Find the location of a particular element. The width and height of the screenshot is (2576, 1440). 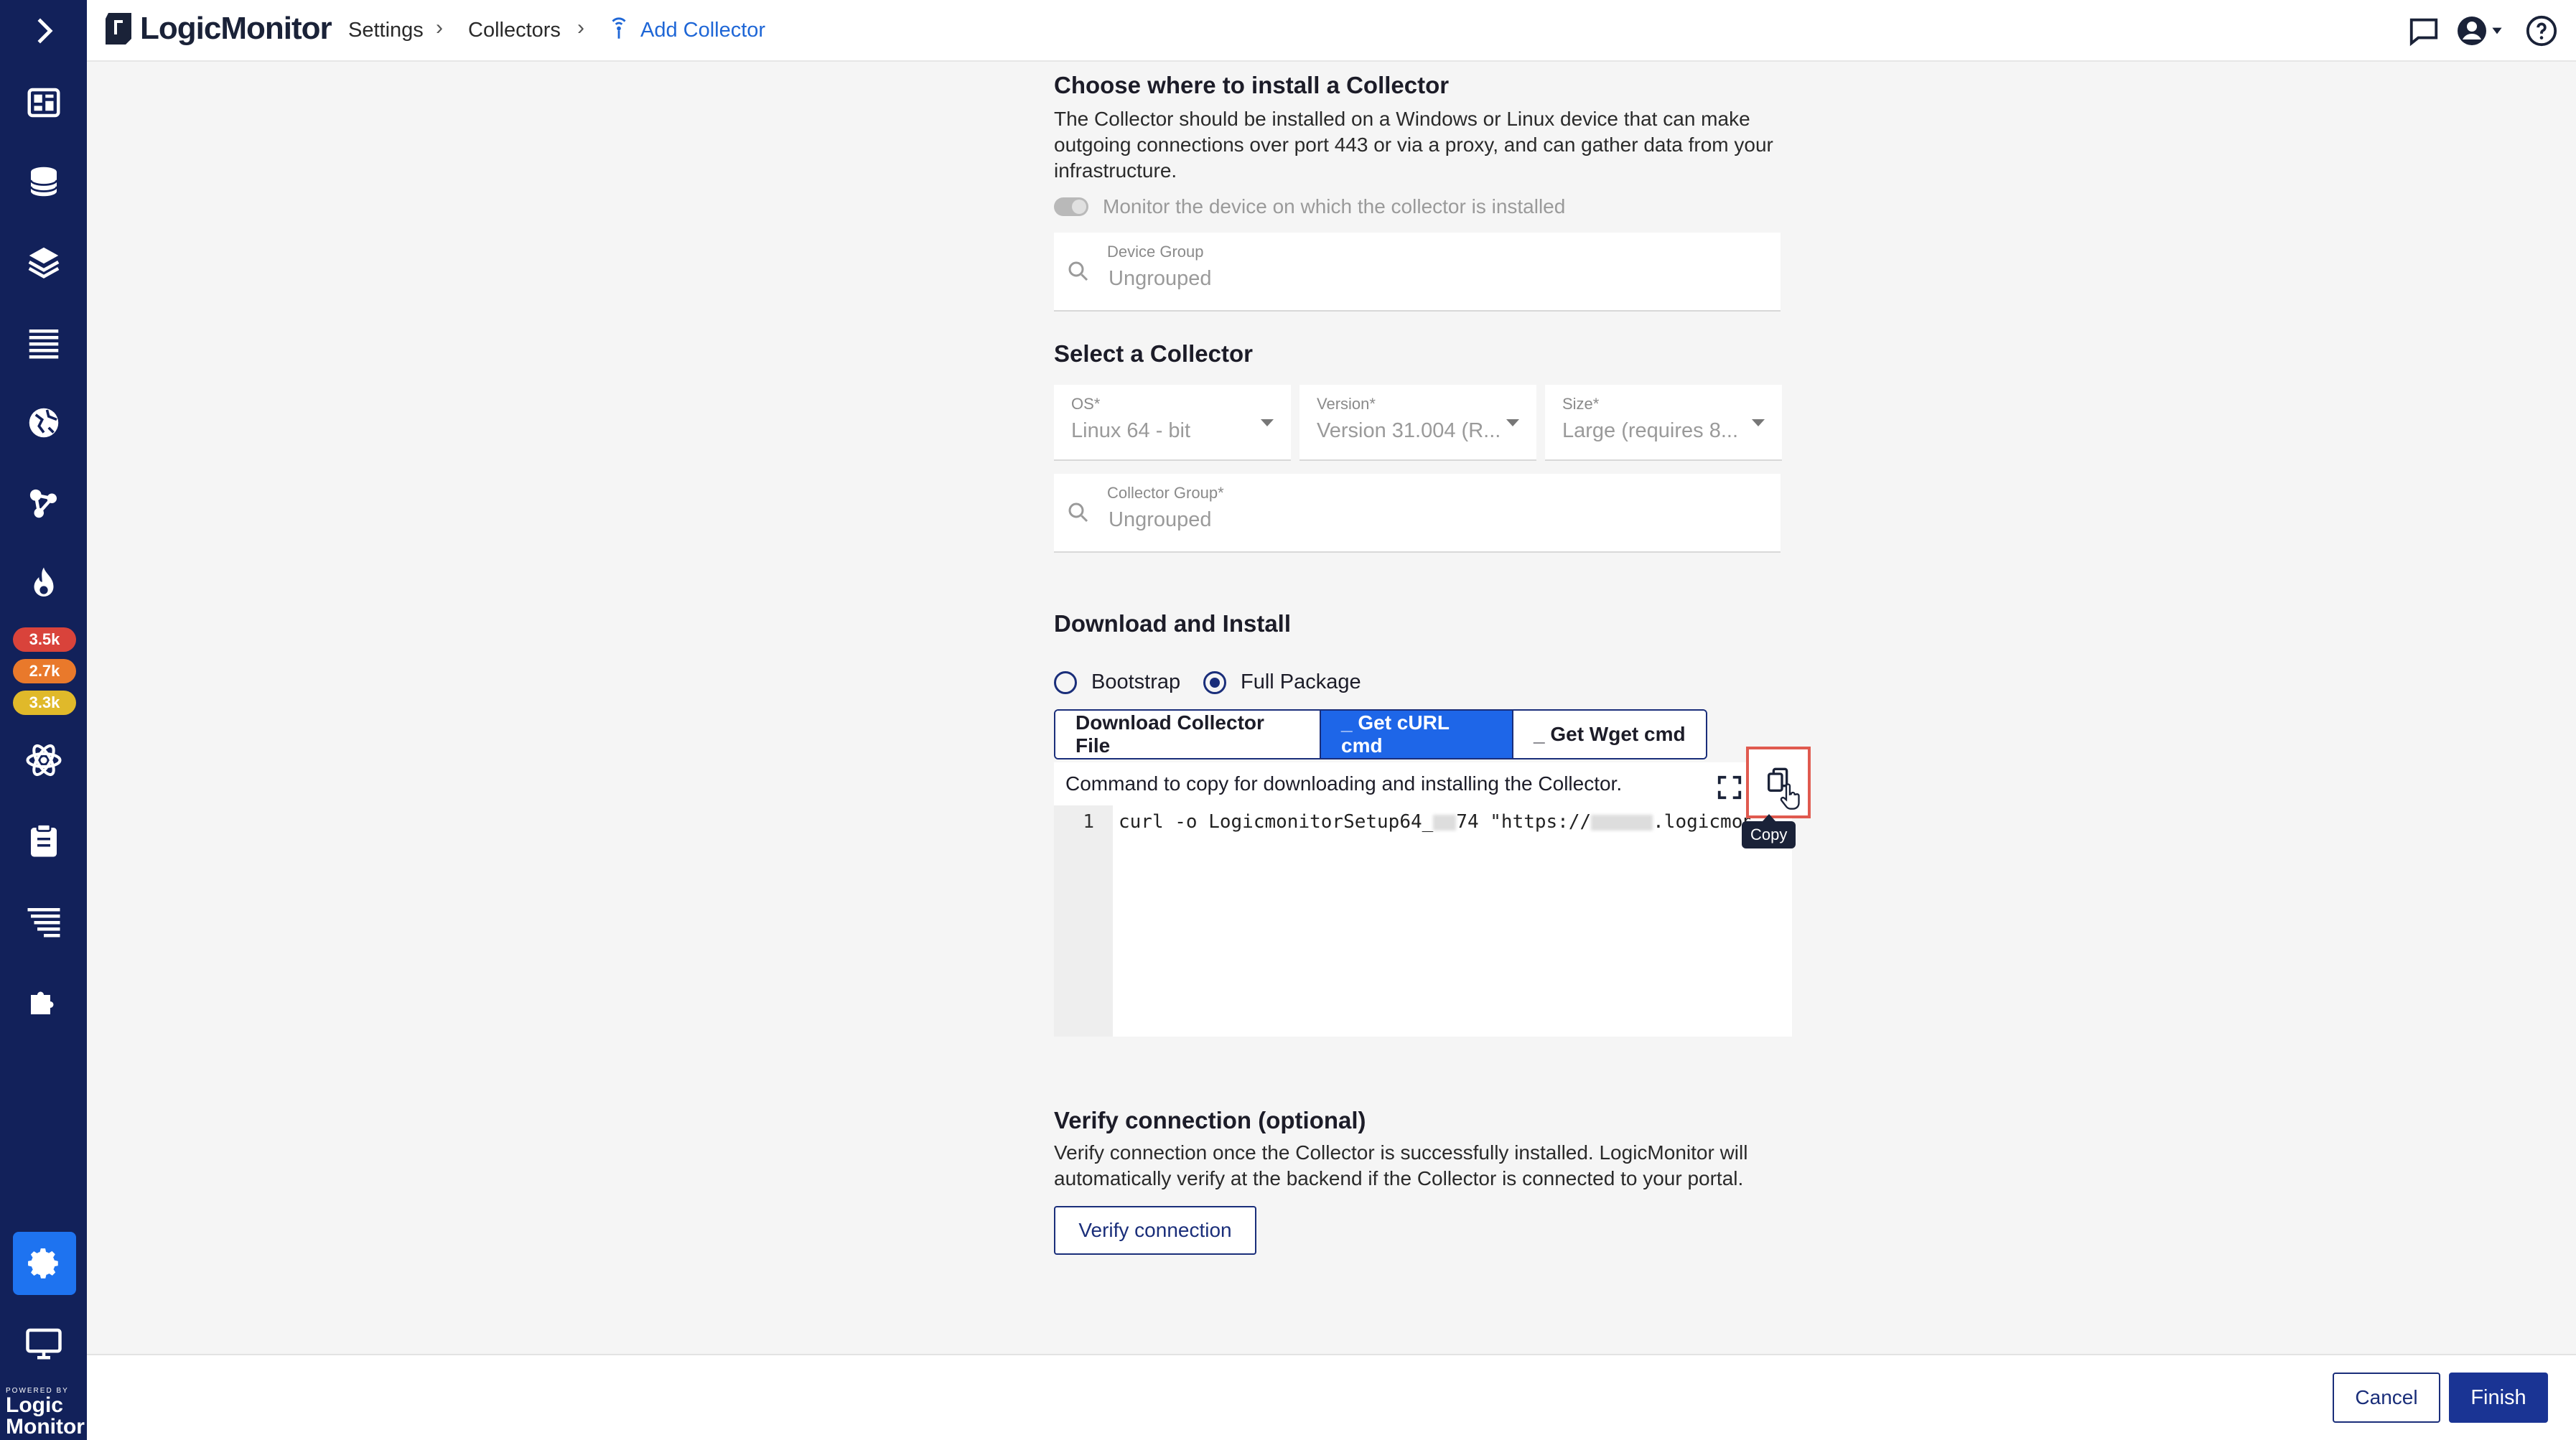

cancel-button: Cancel is located at coordinates (2386, 1398).